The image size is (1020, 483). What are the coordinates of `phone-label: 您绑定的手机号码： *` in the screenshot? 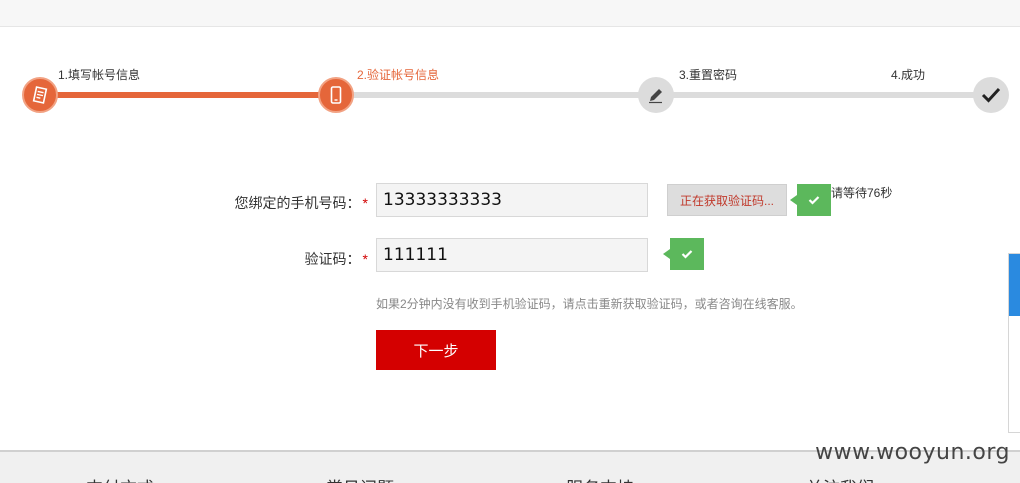 It's located at (284, 203).